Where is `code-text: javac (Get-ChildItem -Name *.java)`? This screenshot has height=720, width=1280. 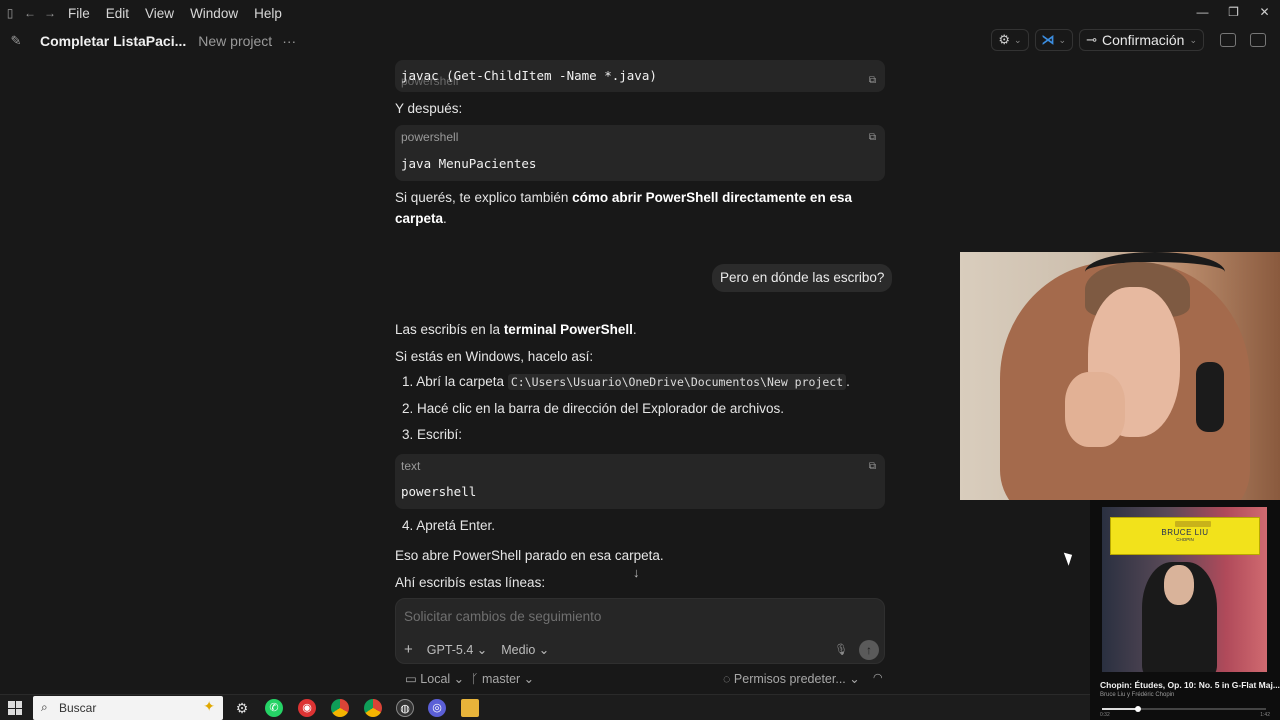
code-text: javac (Get-ChildItem -Name *.java) is located at coordinates (529, 75).